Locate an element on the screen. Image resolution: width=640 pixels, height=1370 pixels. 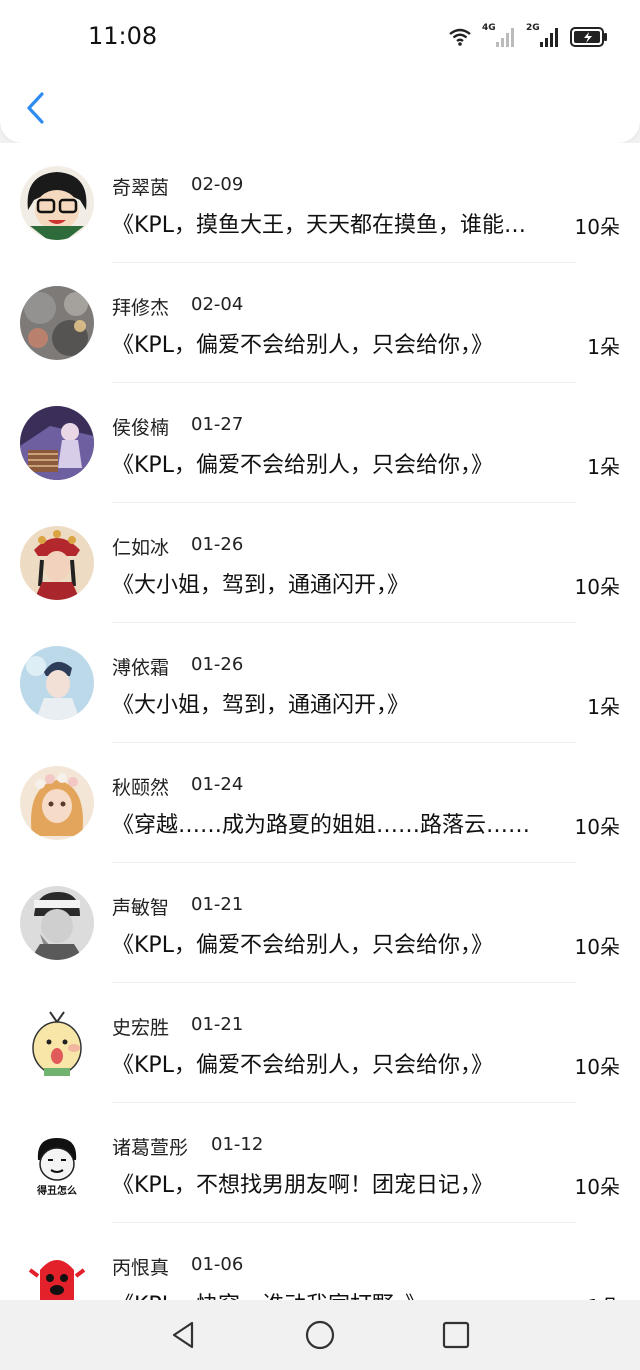
author-name: 奇翠茵 is located at coordinates (141, 188).